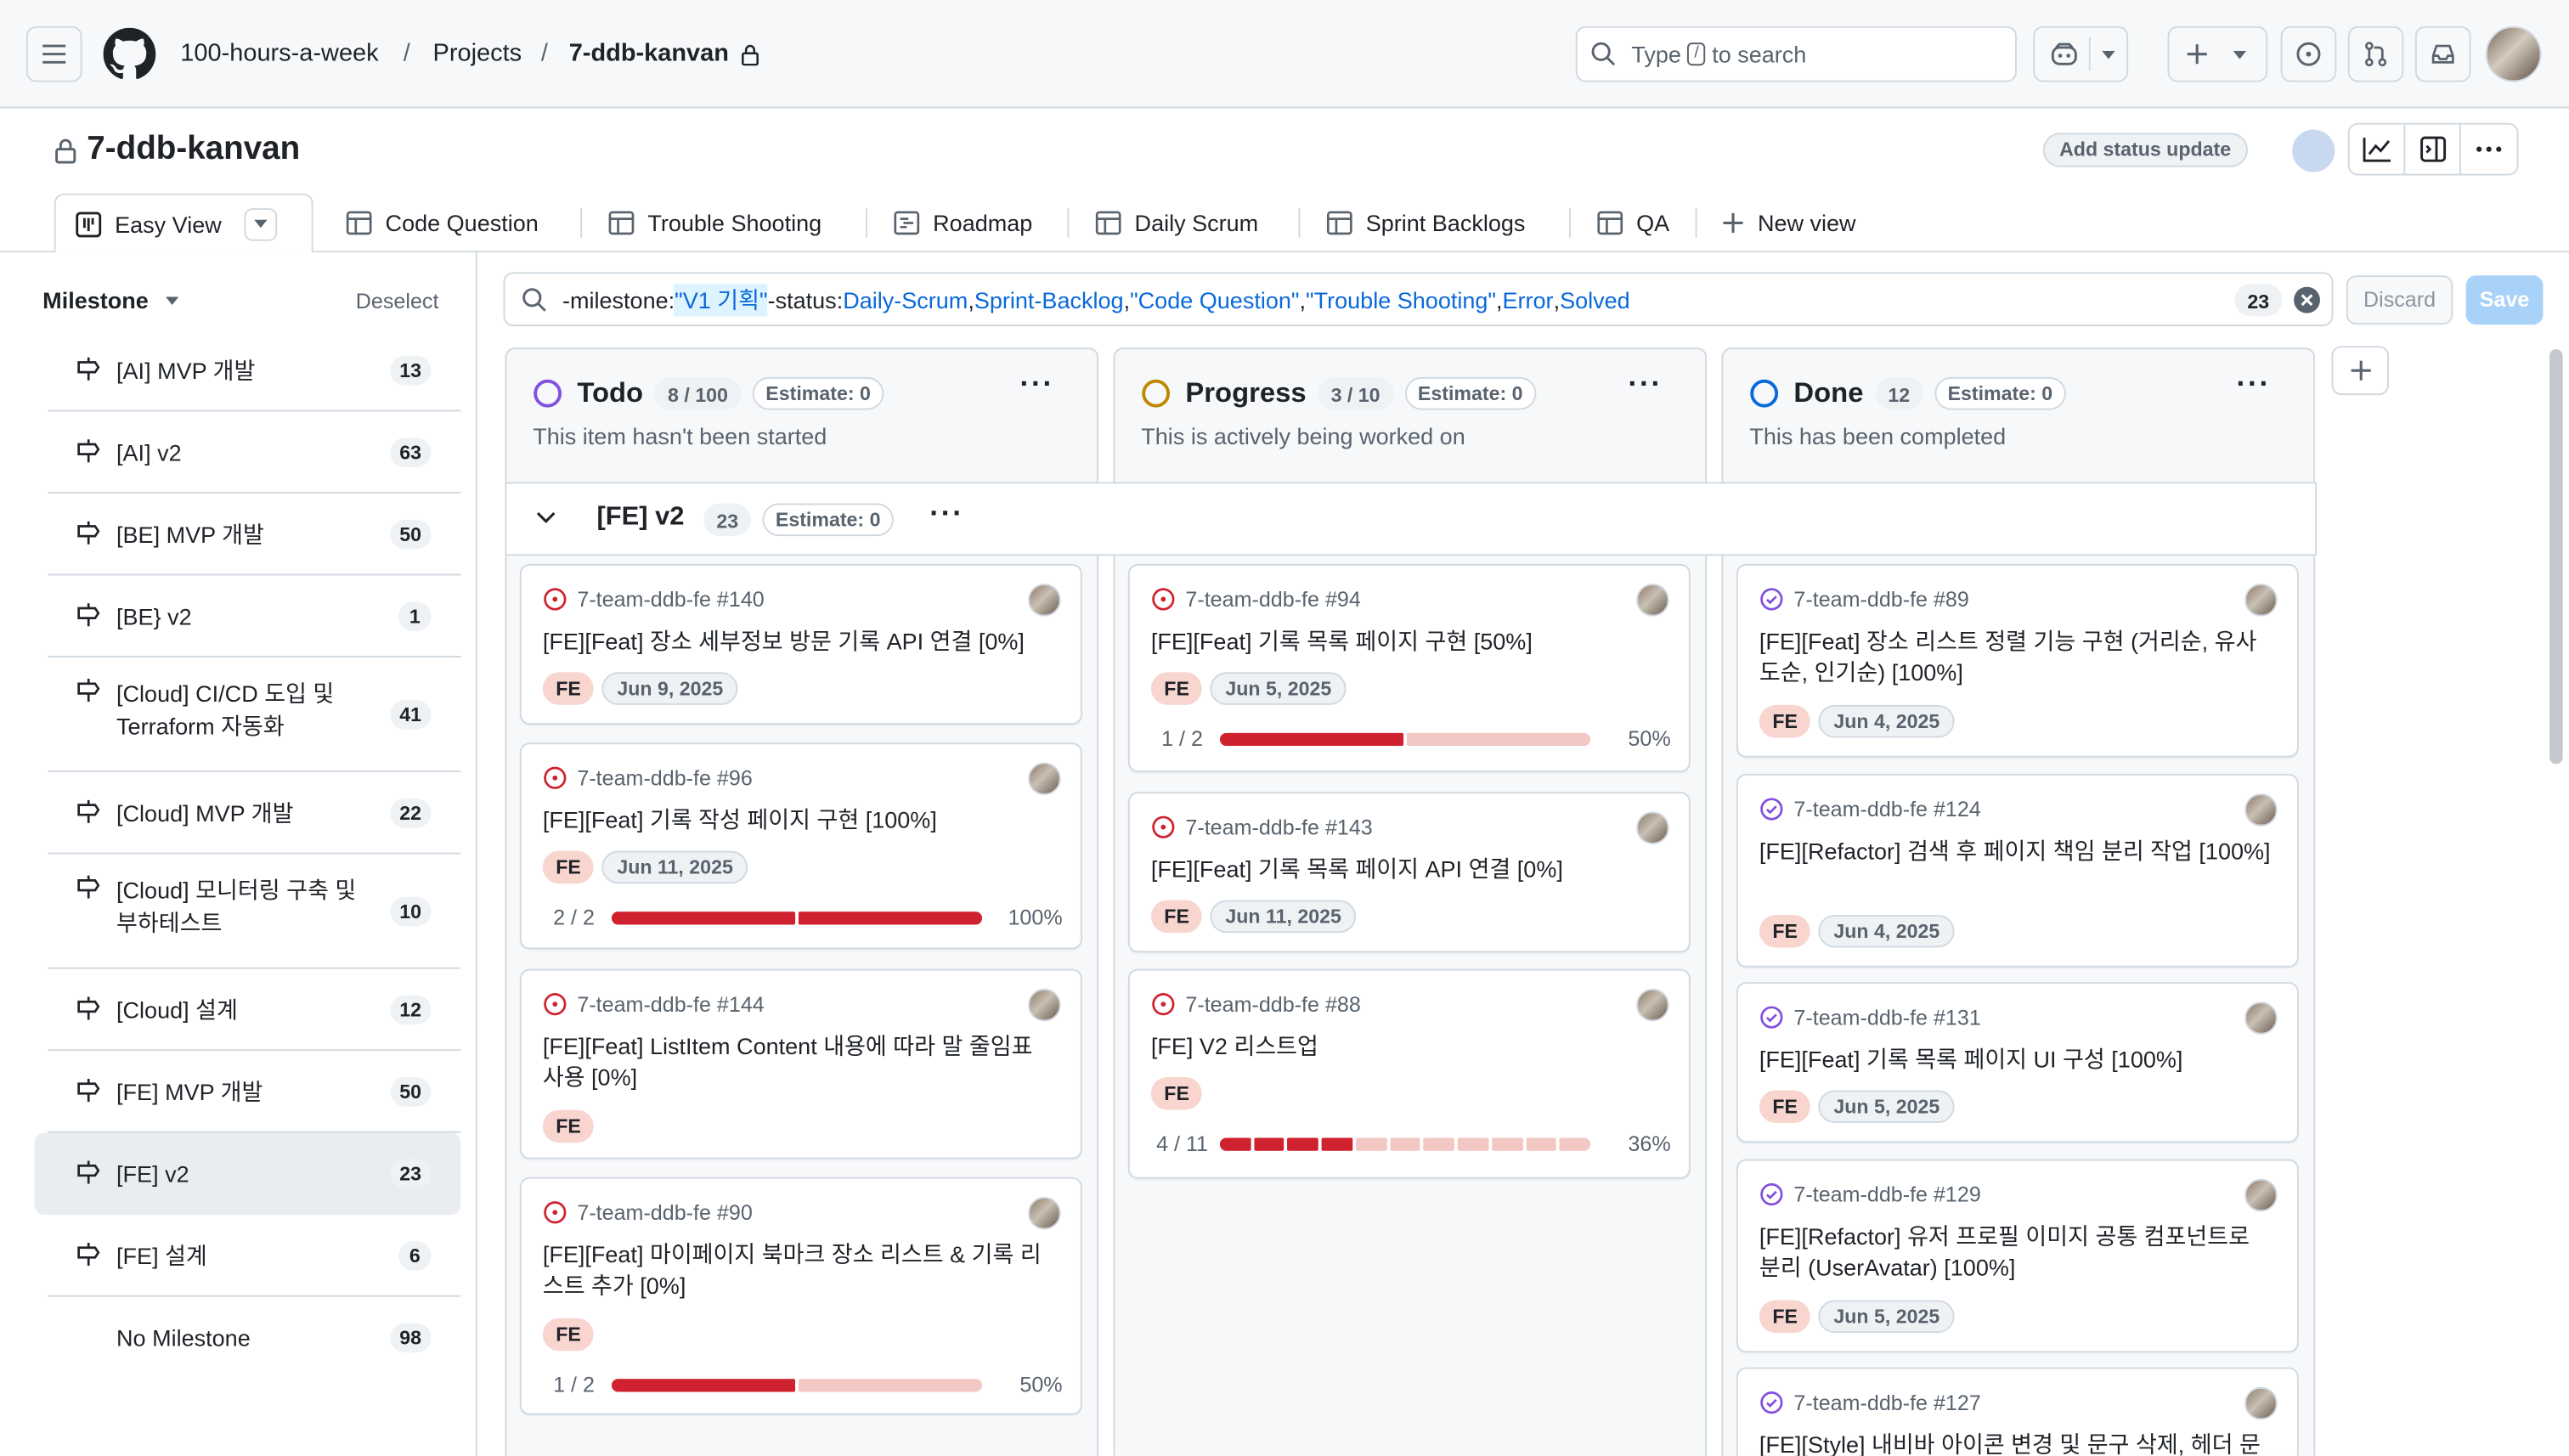  What do you see at coordinates (946, 515) in the screenshot?
I see `group-menu-button: ···` at bounding box center [946, 515].